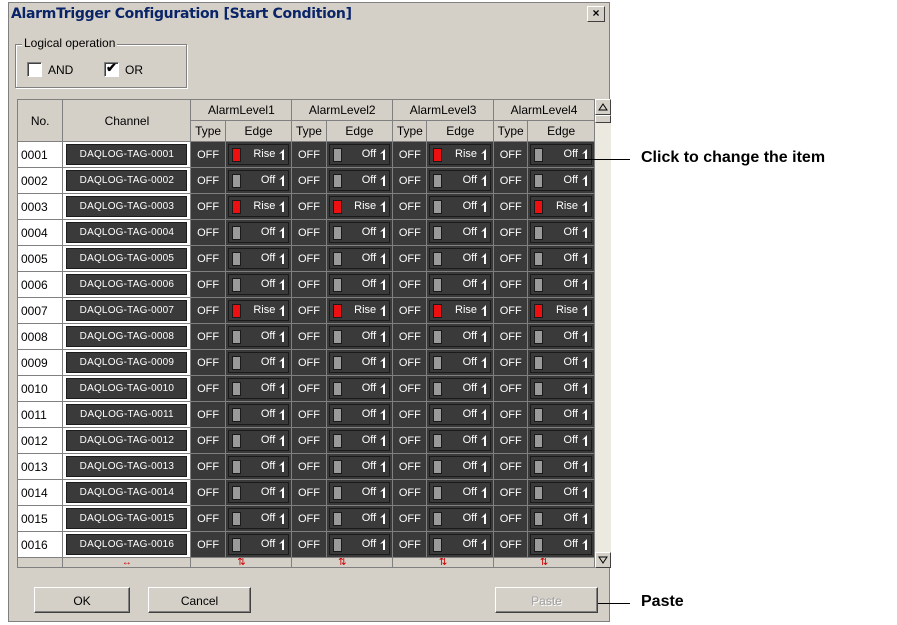 The height and width of the screenshot is (625, 897). What do you see at coordinates (127, 388) in the screenshot?
I see `channel-button: DAQLOG-TAG-0010` at bounding box center [127, 388].